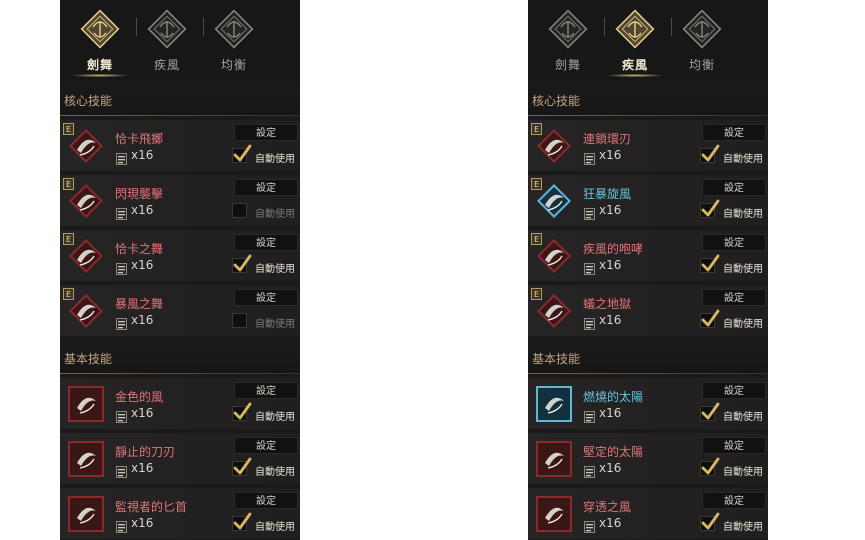 The image size is (865, 540). I want to click on skill-name: 蟻之地獄, so click(607, 304).